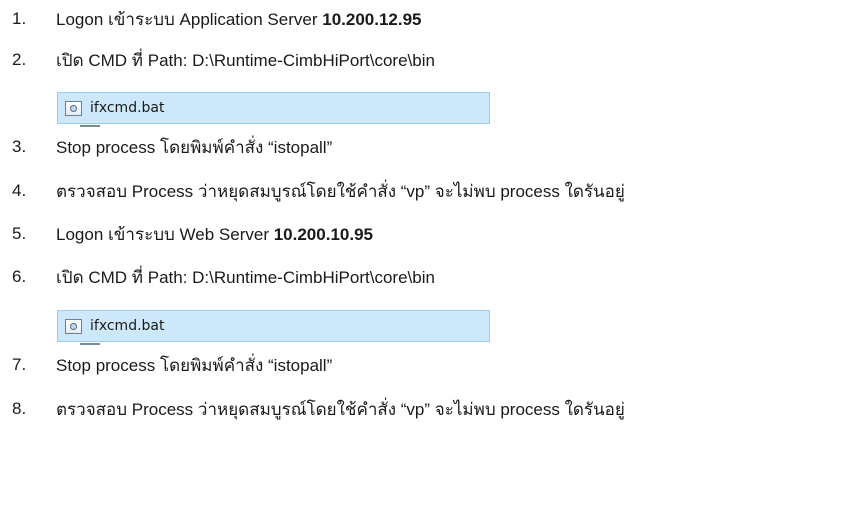 The height and width of the screenshot is (519, 868). What do you see at coordinates (19, 276) in the screenshot?
I see `step-number: 6.` at bounding box center [19, 276].